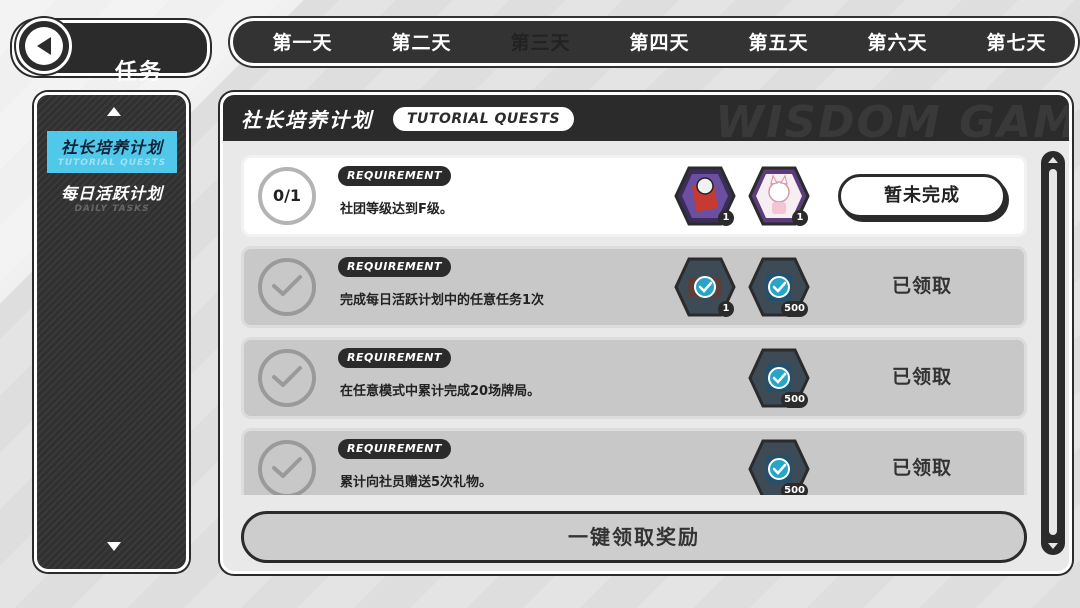 The width and height of the screenshot is (1080, 608). I want to click on progress-text: 0/1, so click(287, 195).